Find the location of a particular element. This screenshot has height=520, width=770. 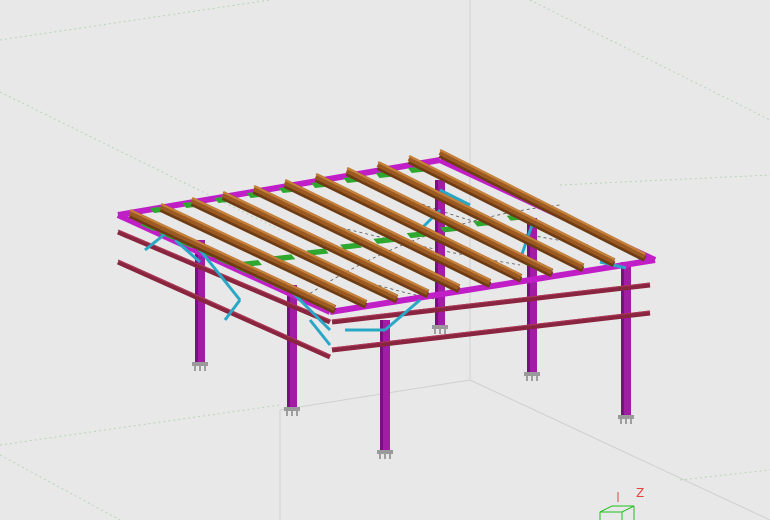

roof-purlin-flange is located at coordinates (542, 202).